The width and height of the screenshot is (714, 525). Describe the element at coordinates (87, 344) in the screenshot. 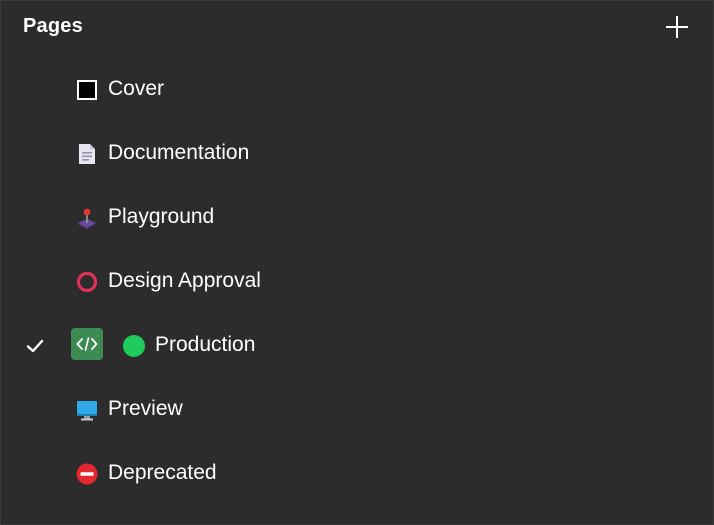

I see `code-icon` at that location.